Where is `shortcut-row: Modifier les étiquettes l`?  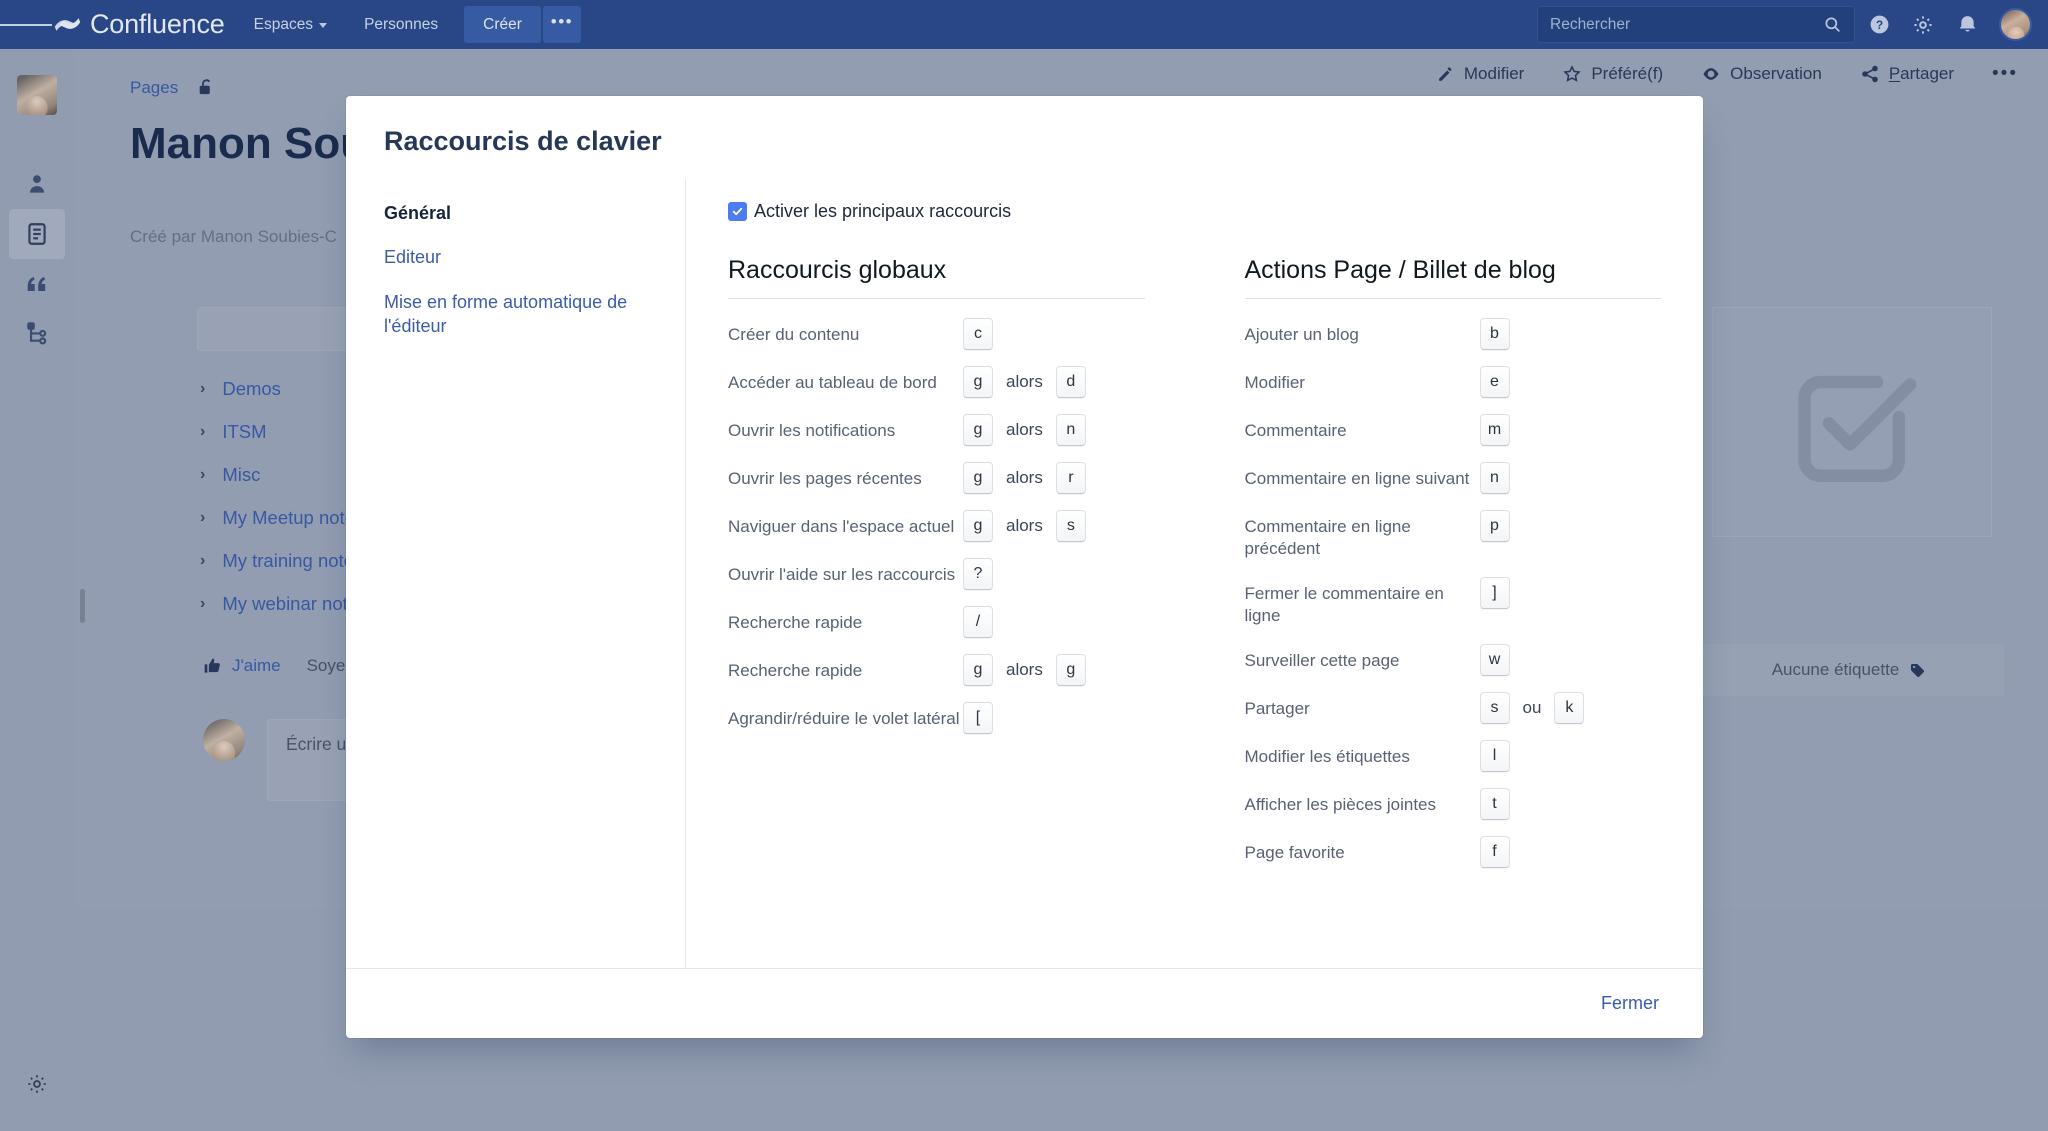 shortcut-row: Modifier les étiquettes l is located at coordinates (1453, 755).